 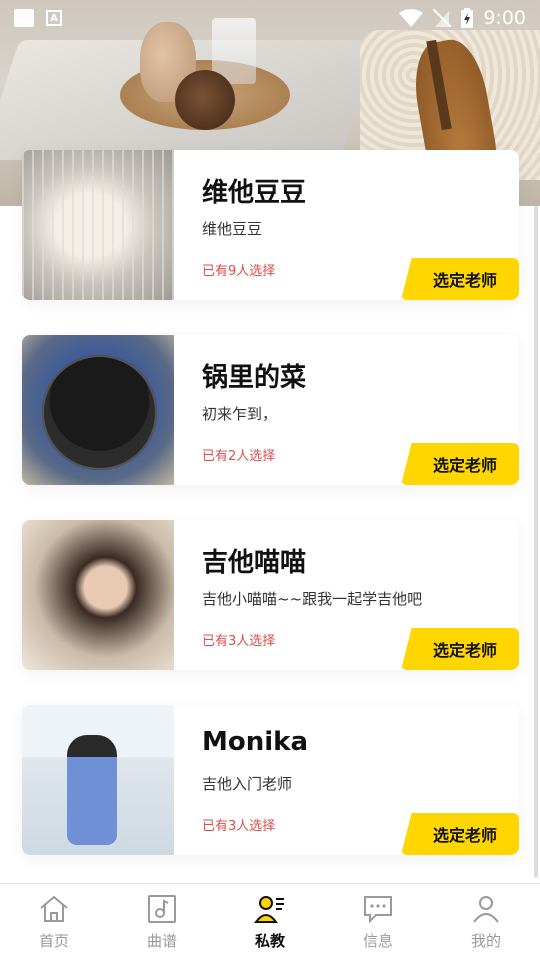 I want to click on no-sim-icon, so click(x=442, y=18).